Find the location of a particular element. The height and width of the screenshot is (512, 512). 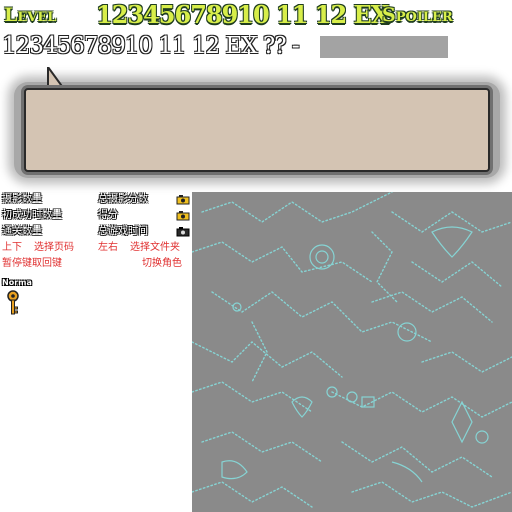

label-select-page: 选择页码 is located at coordinates (54, 247).